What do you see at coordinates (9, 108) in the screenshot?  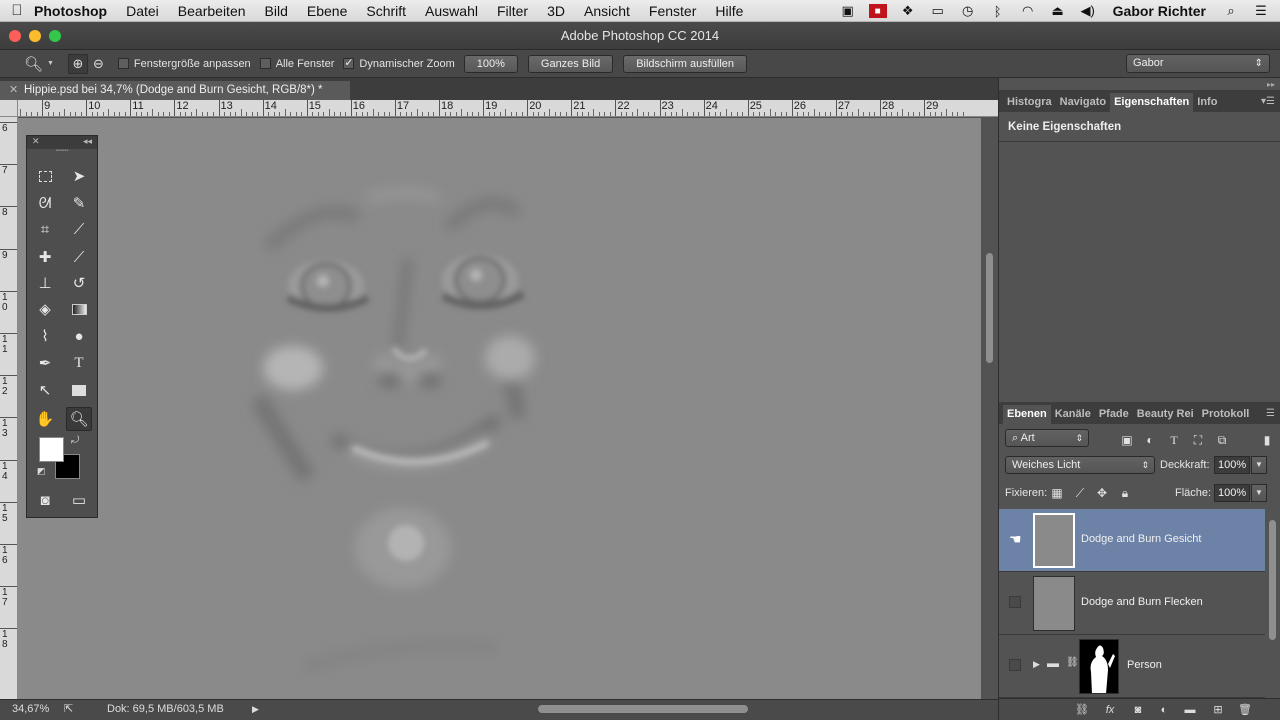 I see `ruler-origin` at bounding box center [9, 108].